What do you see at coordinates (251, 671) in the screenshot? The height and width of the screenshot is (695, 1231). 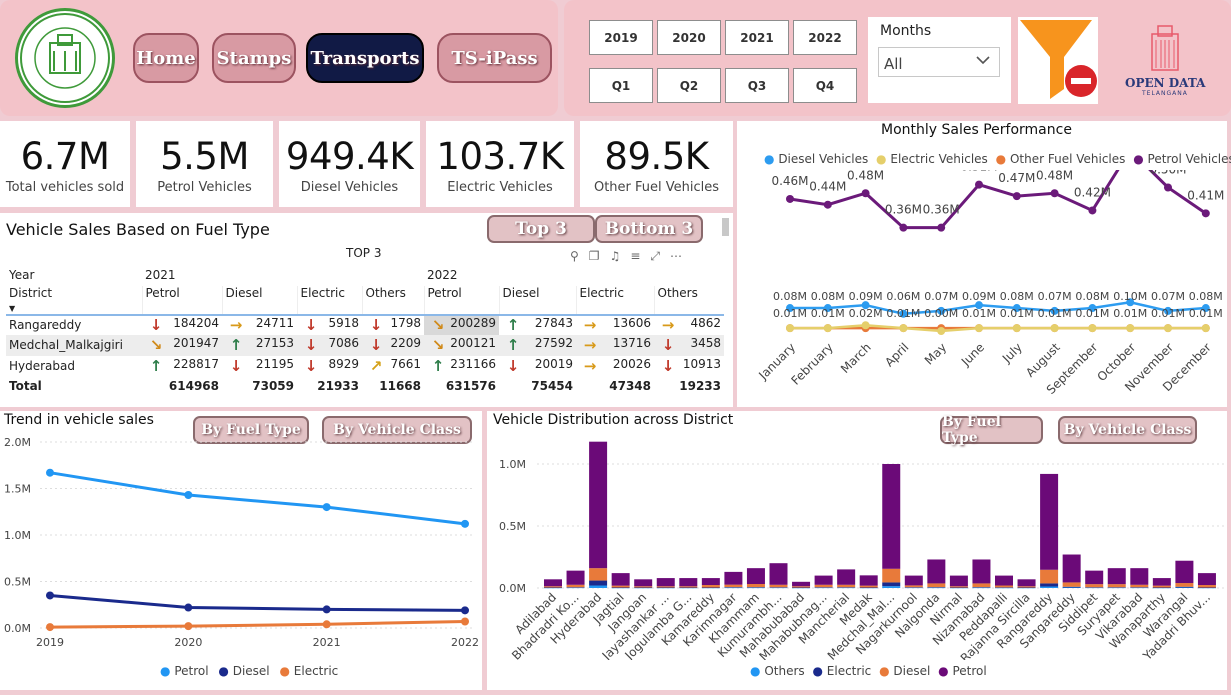 I see `legend-diesel: Diesel` at bounding box center [251, 671].